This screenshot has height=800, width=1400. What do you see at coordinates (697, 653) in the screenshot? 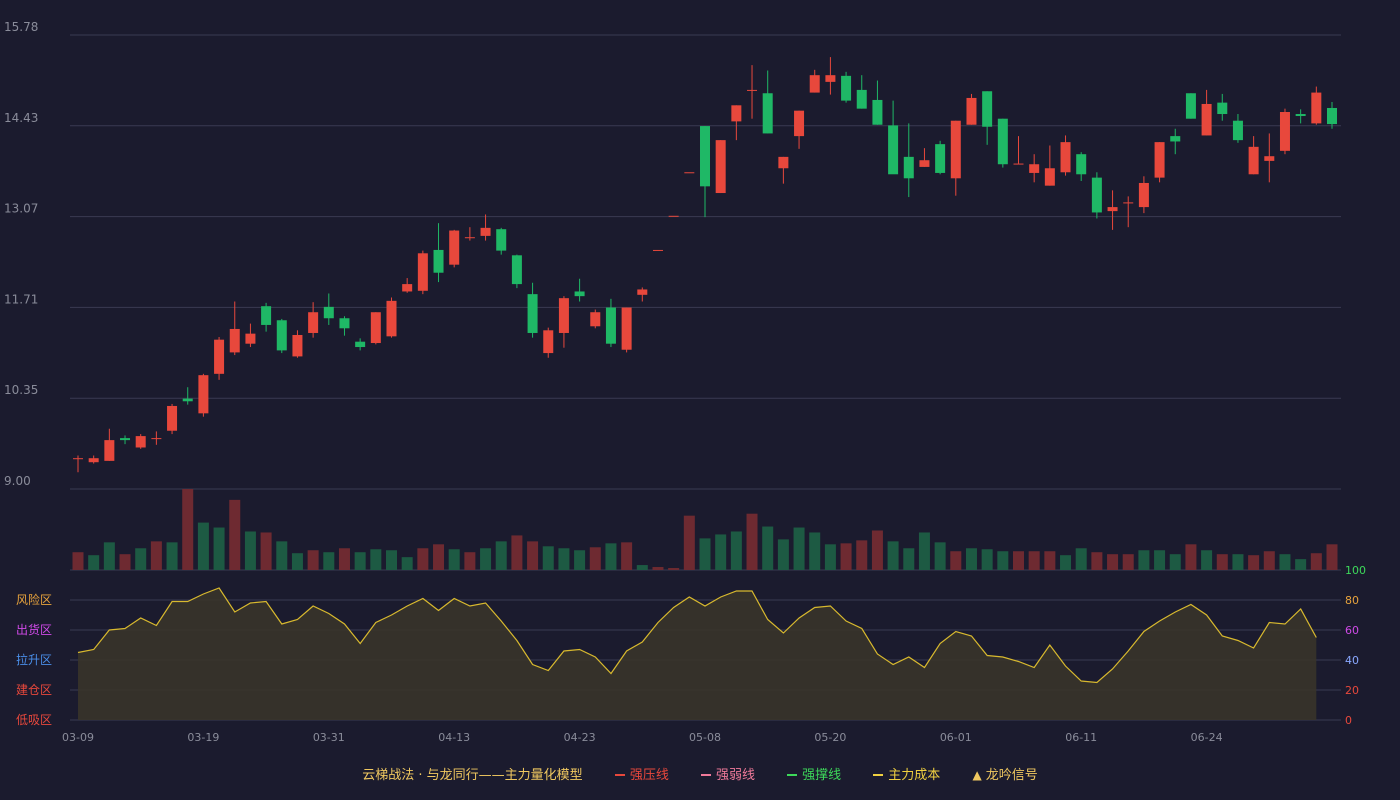
I see `indicator-series` at bounding box center [697, 653].